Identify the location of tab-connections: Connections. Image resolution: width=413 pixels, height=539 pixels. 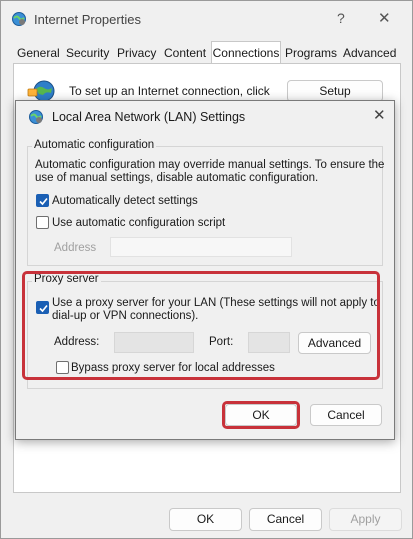
(246, 53).